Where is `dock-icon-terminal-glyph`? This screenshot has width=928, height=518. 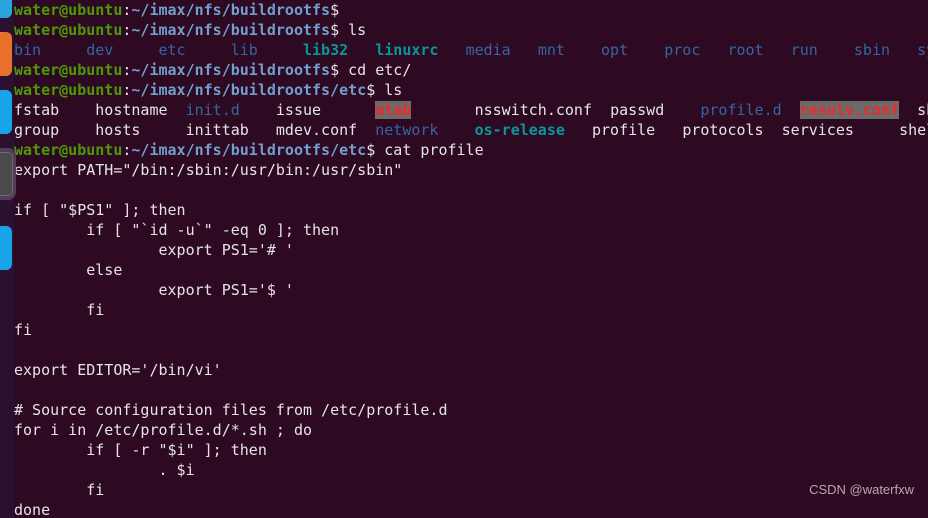
dock-icon-terminal-glyph is located at coordinates (6, 174).